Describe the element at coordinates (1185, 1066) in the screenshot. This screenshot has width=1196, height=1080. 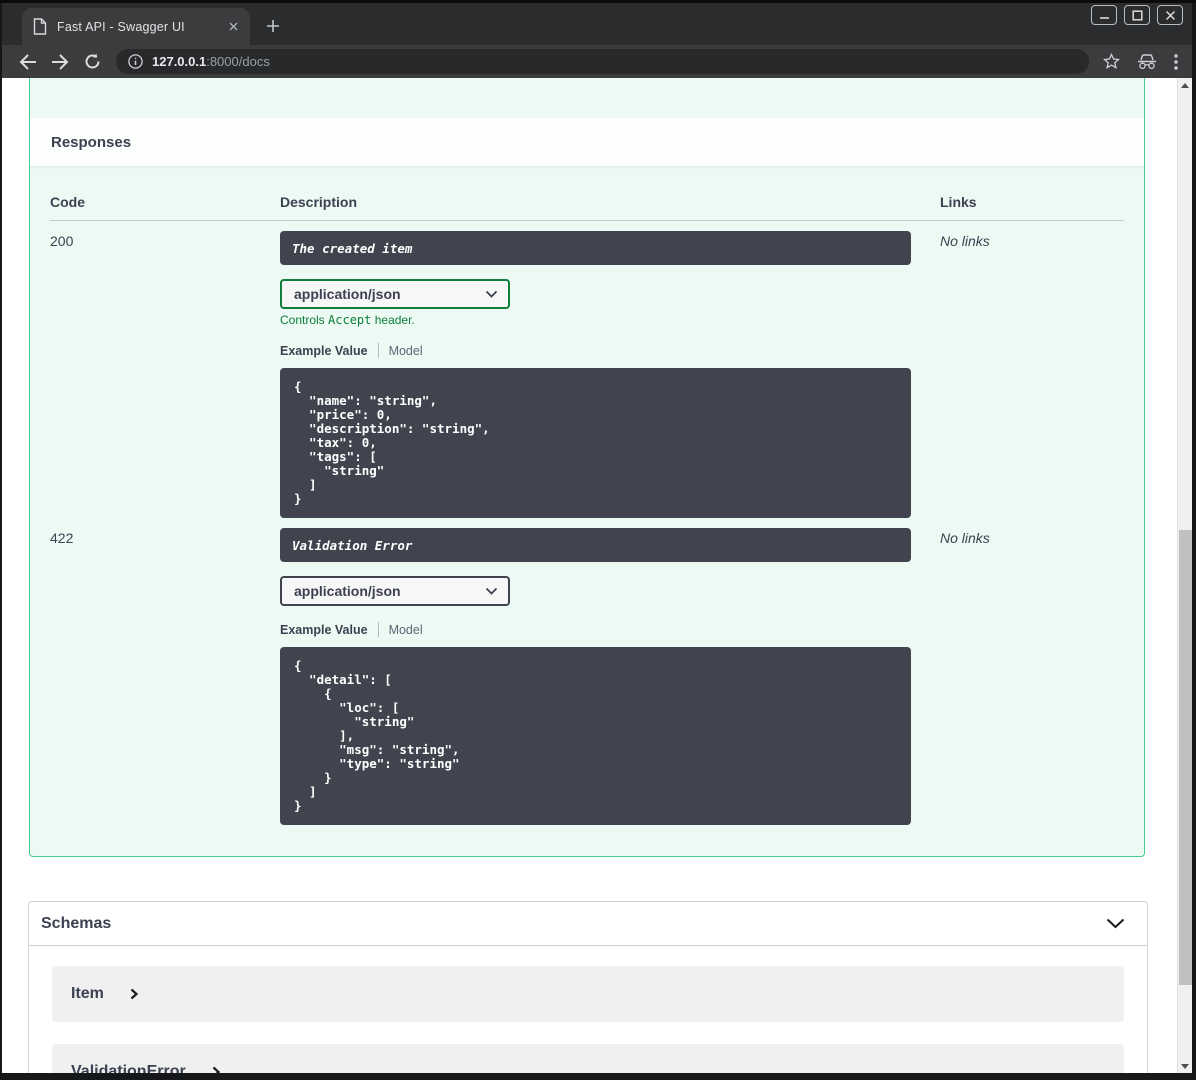
I see `scroll-down-icon` at that location.